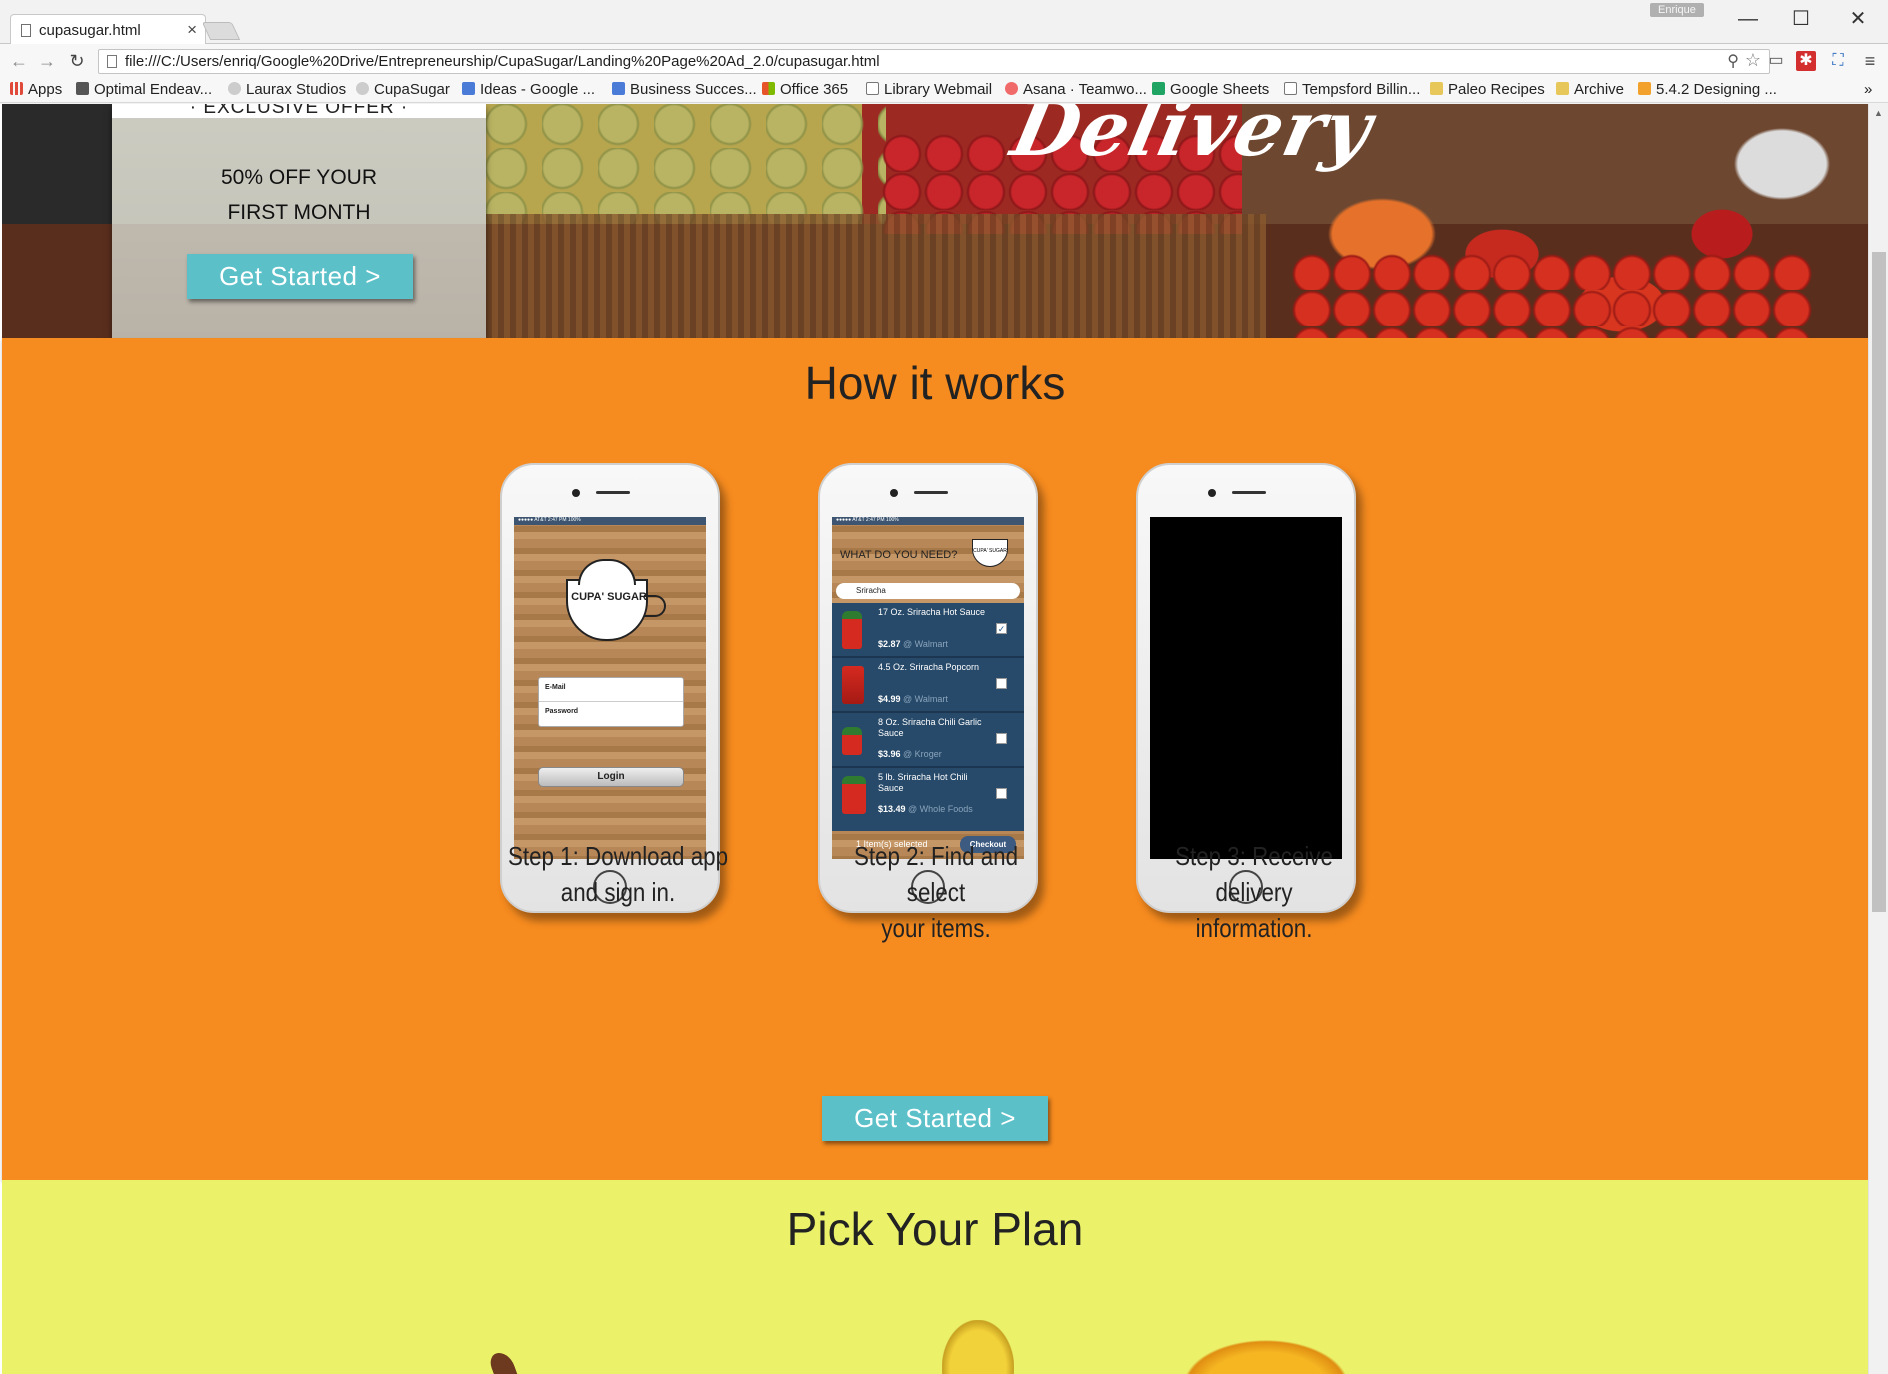  Describe the element at coordinates (889, 699) in the screenshot. I see `price-value: $4.99` at that location.